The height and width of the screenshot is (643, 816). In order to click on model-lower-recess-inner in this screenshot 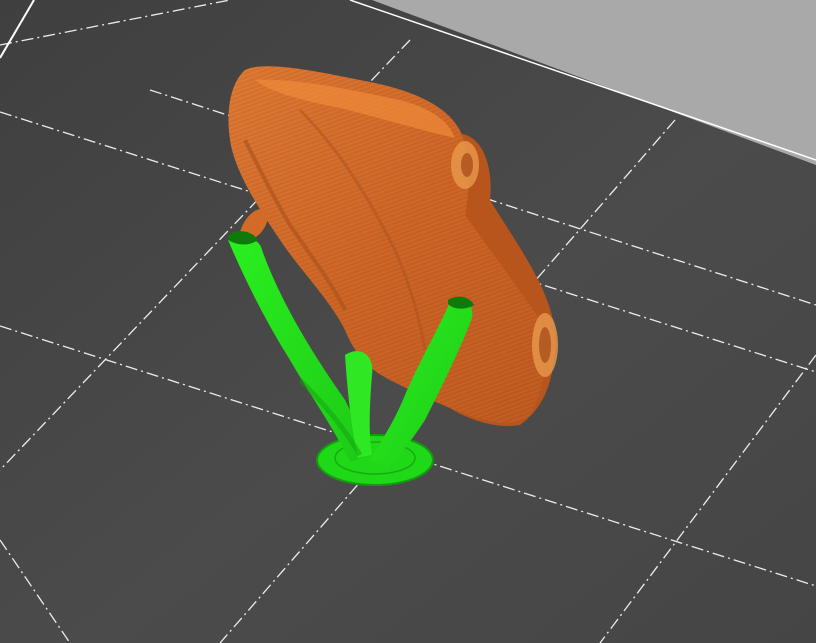, I will do `click(545, 345)`.